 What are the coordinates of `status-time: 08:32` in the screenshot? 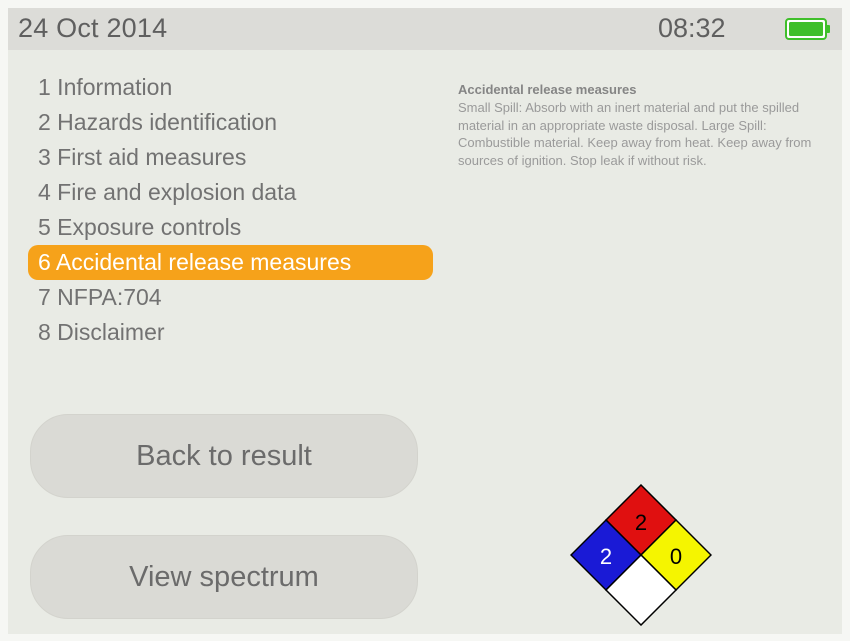 It's located at (692, 28).